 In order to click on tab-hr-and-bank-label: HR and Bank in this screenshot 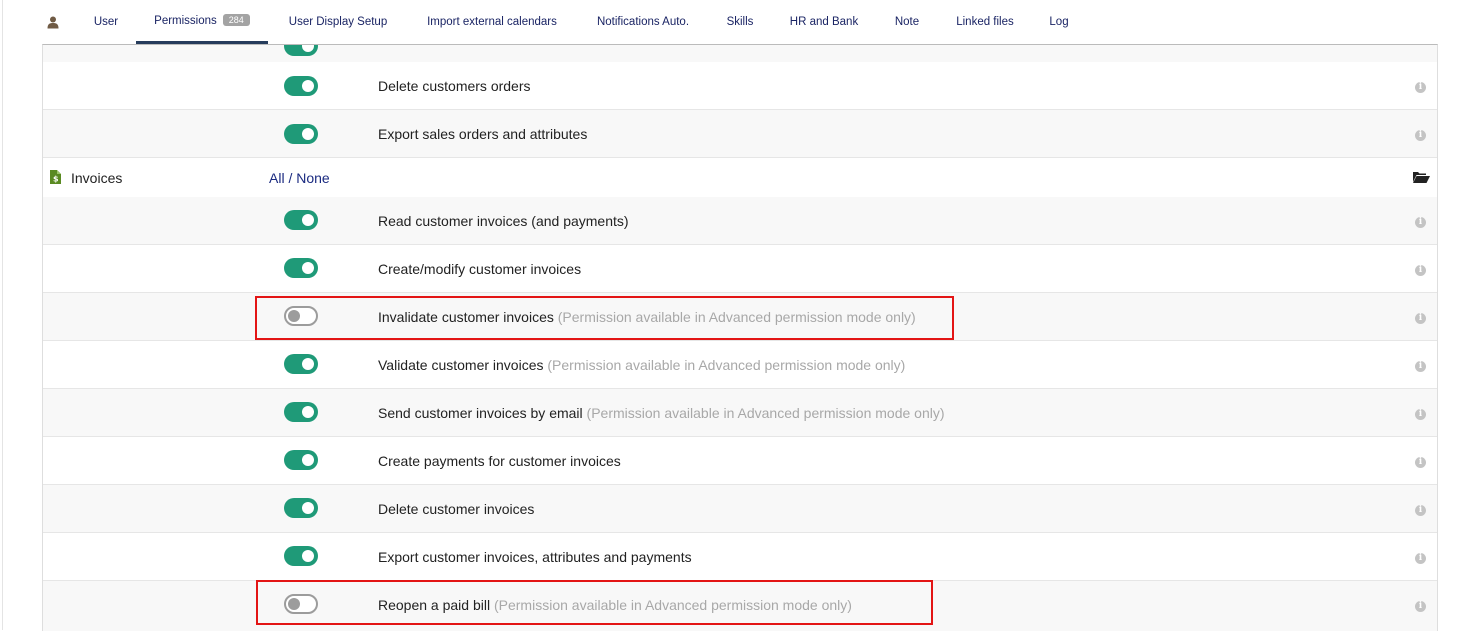, I will do `click(824, 22)`.